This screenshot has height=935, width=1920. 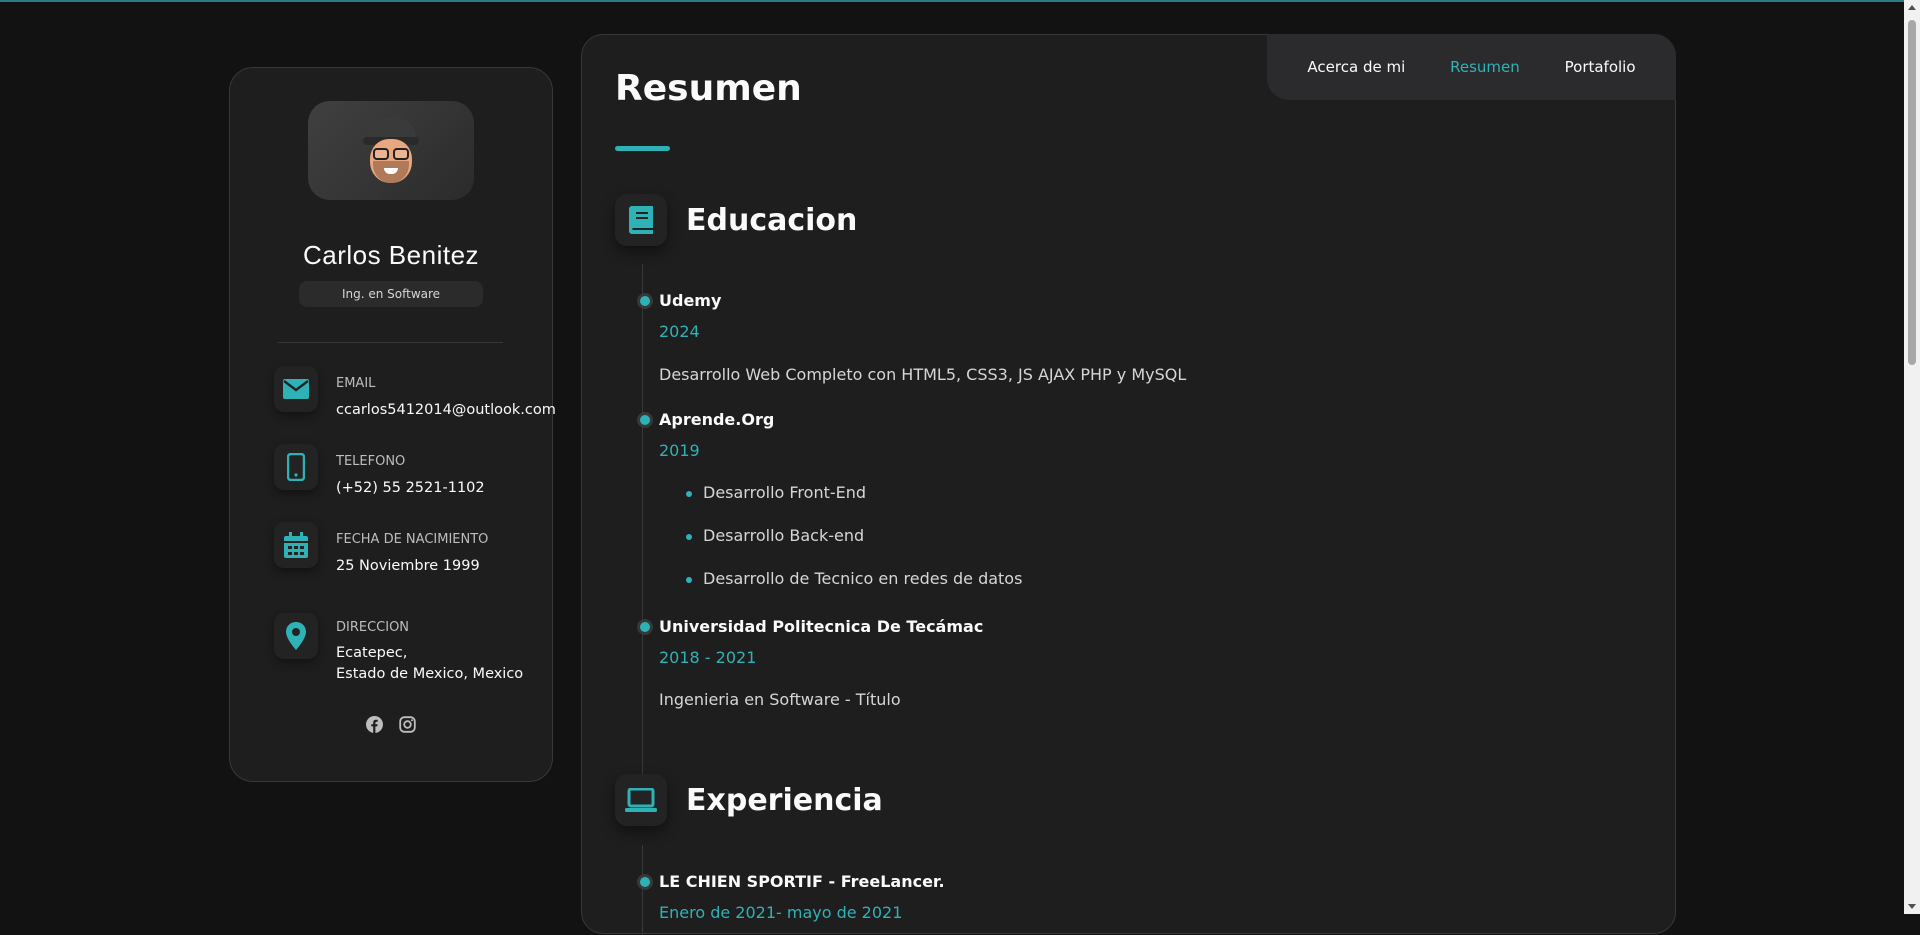 I want to click on nav-link-resumen: Resumen, so click(x=1485, y=67).